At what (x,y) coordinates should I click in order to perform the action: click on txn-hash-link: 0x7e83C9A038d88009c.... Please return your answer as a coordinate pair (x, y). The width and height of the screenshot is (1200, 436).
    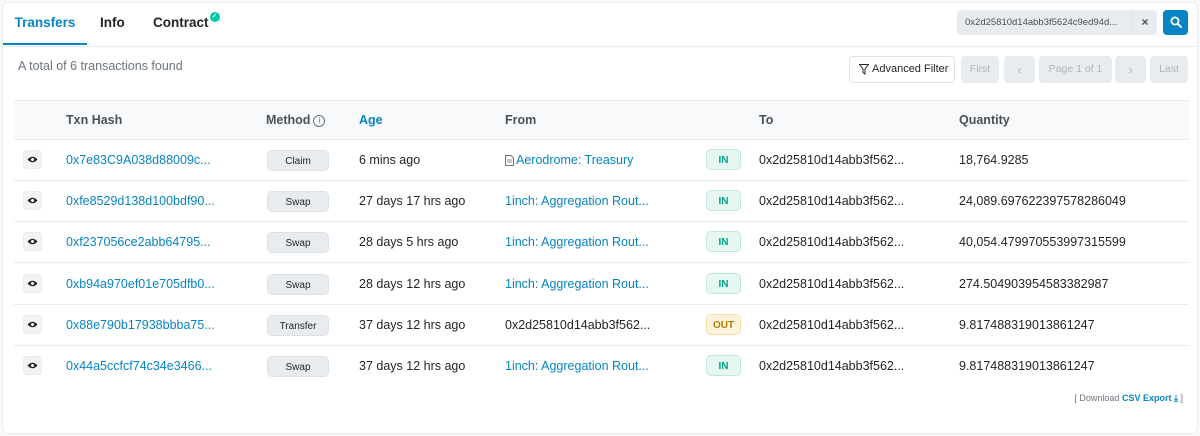
    Looking at the image, I should click on (138, 160).